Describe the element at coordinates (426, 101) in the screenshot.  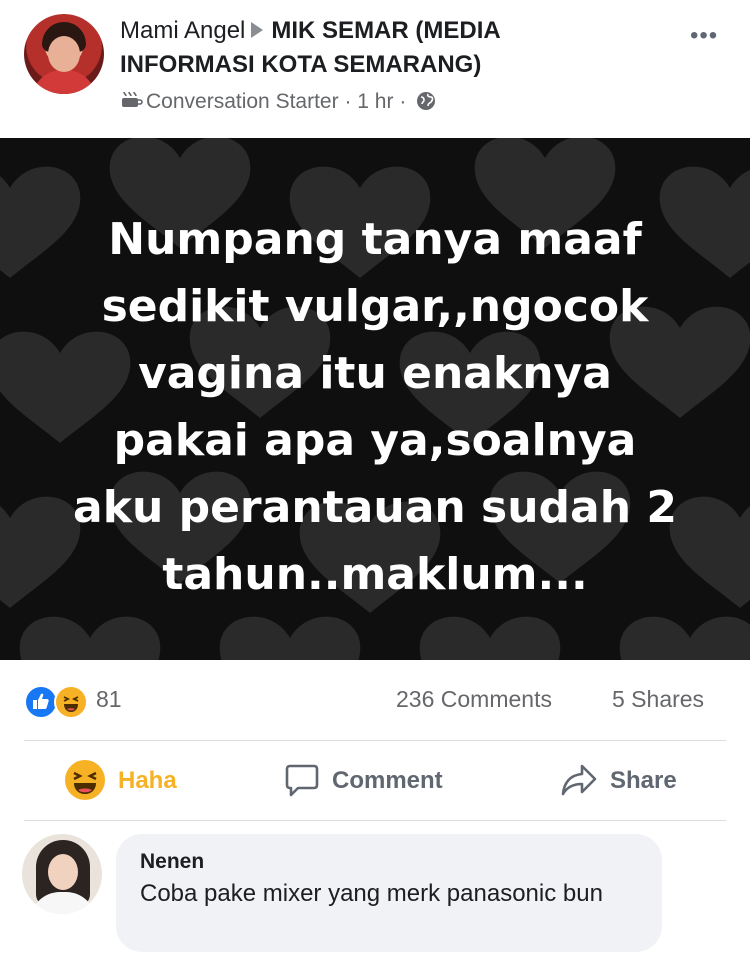
I see `globe-icon` at that location.